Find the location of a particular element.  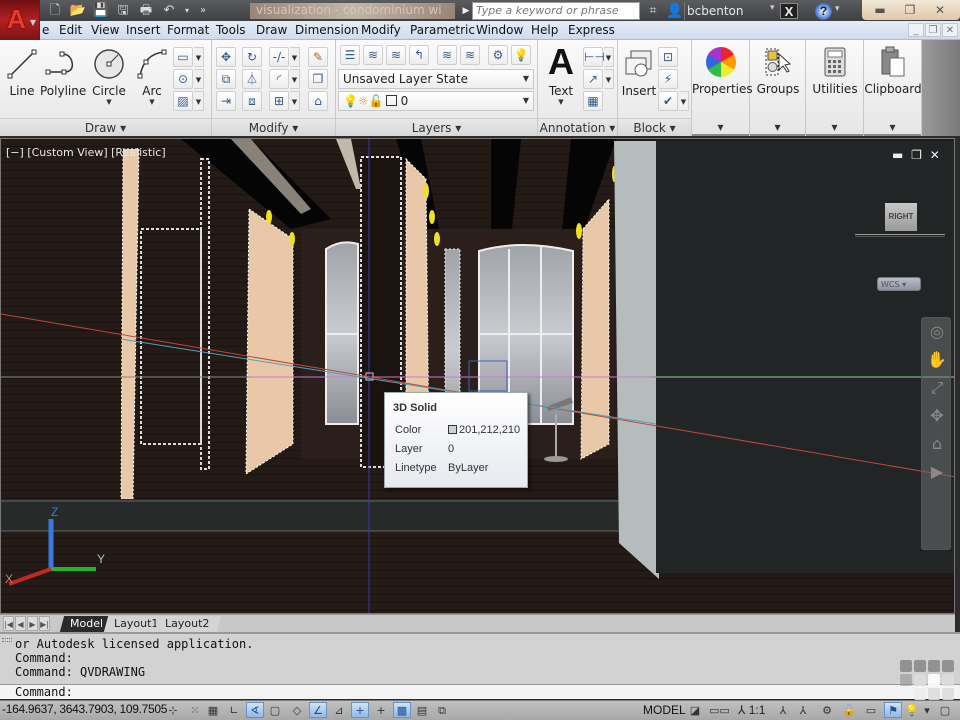

edit-attributes-icon: ✔ is located at coordinates (668, 101).